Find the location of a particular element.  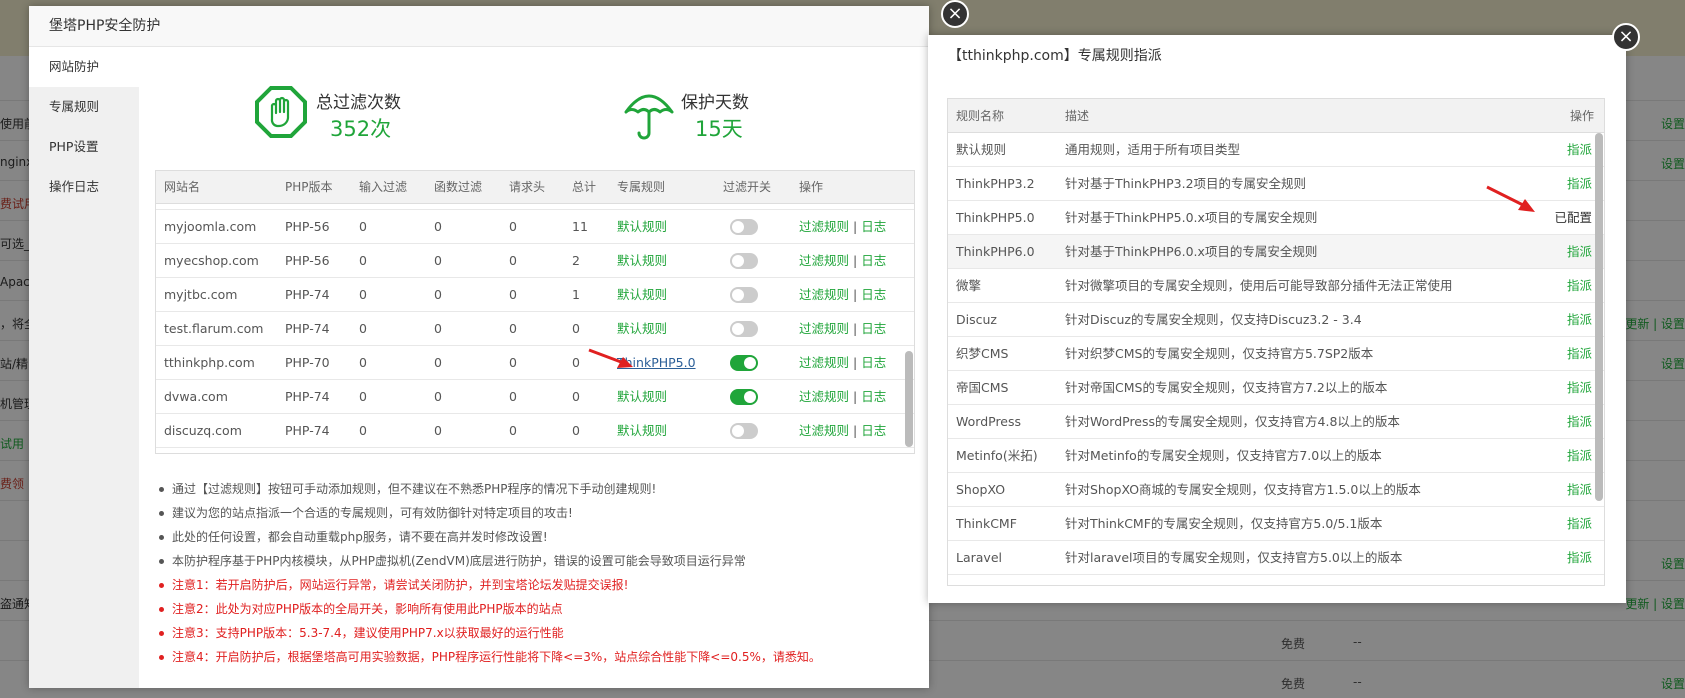

col-actions: 操作 is located at coordinates (811, 187).